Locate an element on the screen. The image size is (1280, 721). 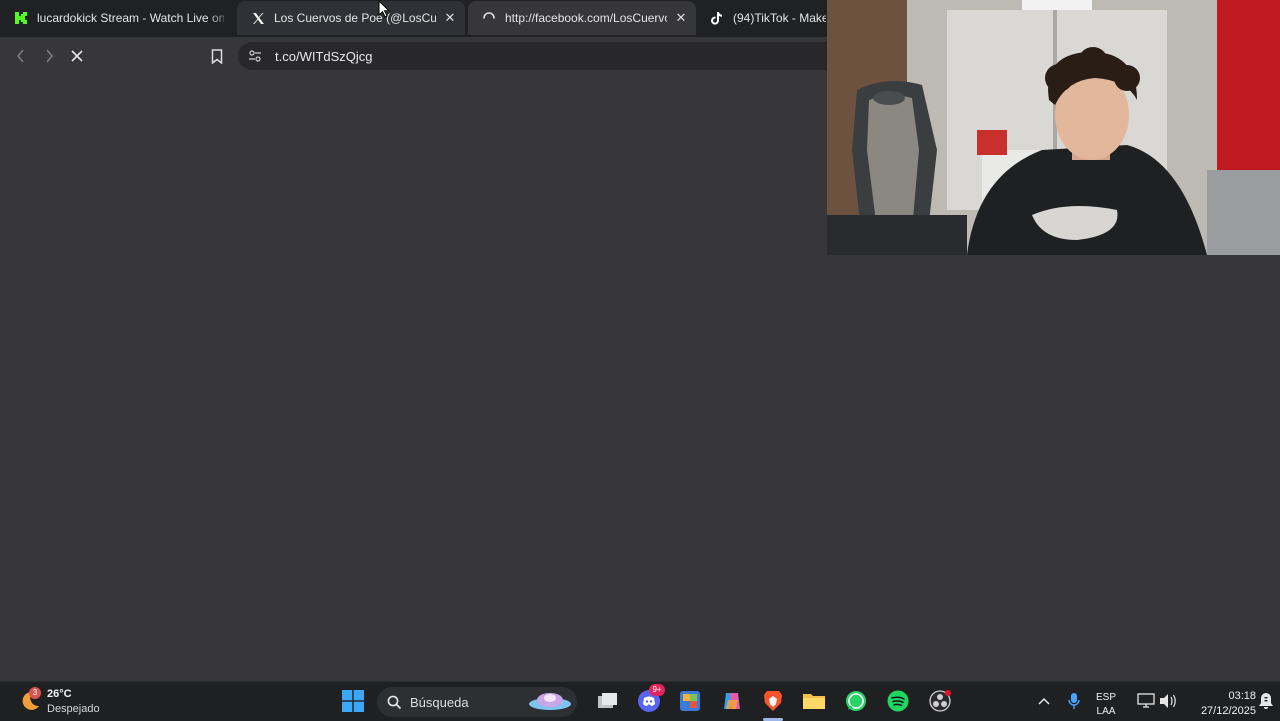
photos-app-icon is located at coordinates (690, 701).